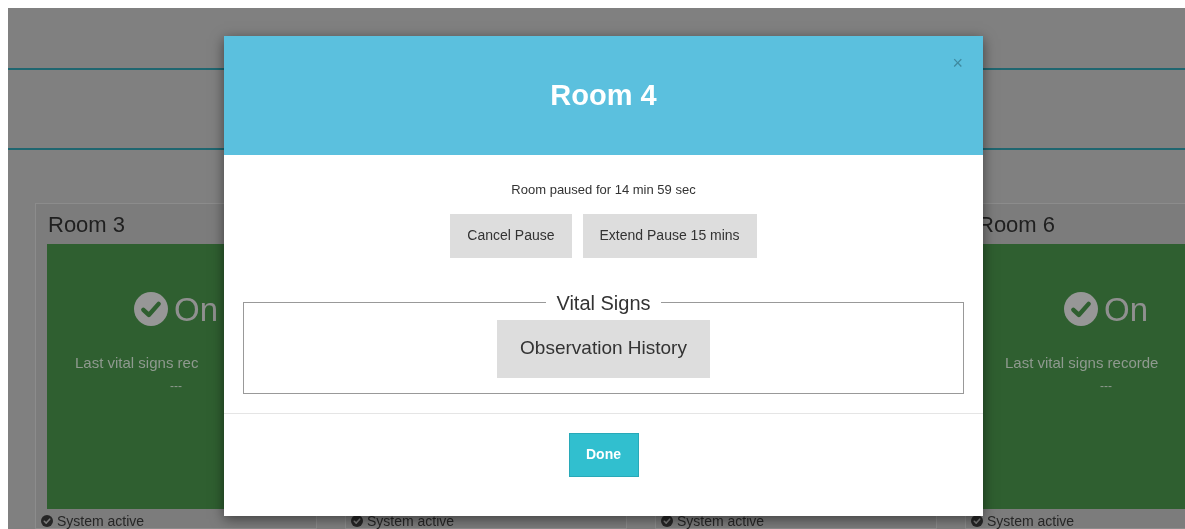  I want to click on pause-button: Extend Pause 15 mins, so click(669, 235).